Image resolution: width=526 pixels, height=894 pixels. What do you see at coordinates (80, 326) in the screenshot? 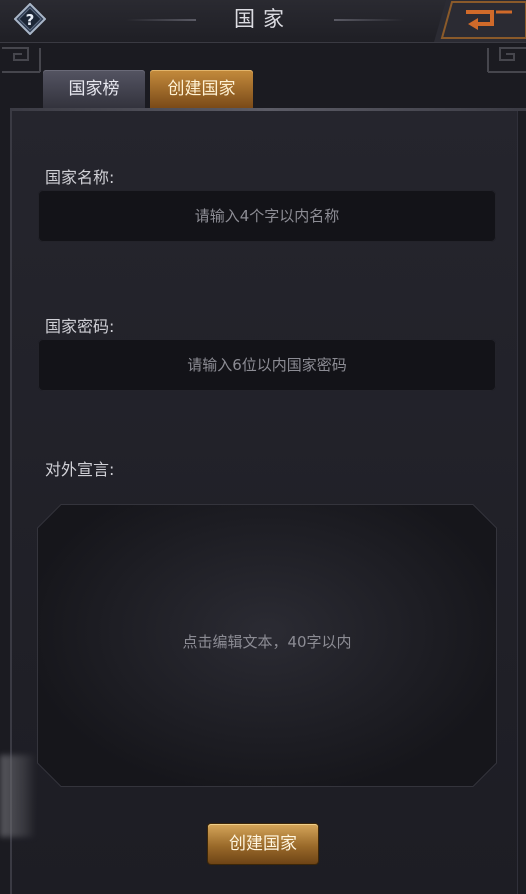
I see `country-password-label: 国家密码:` at bounding box center [80, 326].